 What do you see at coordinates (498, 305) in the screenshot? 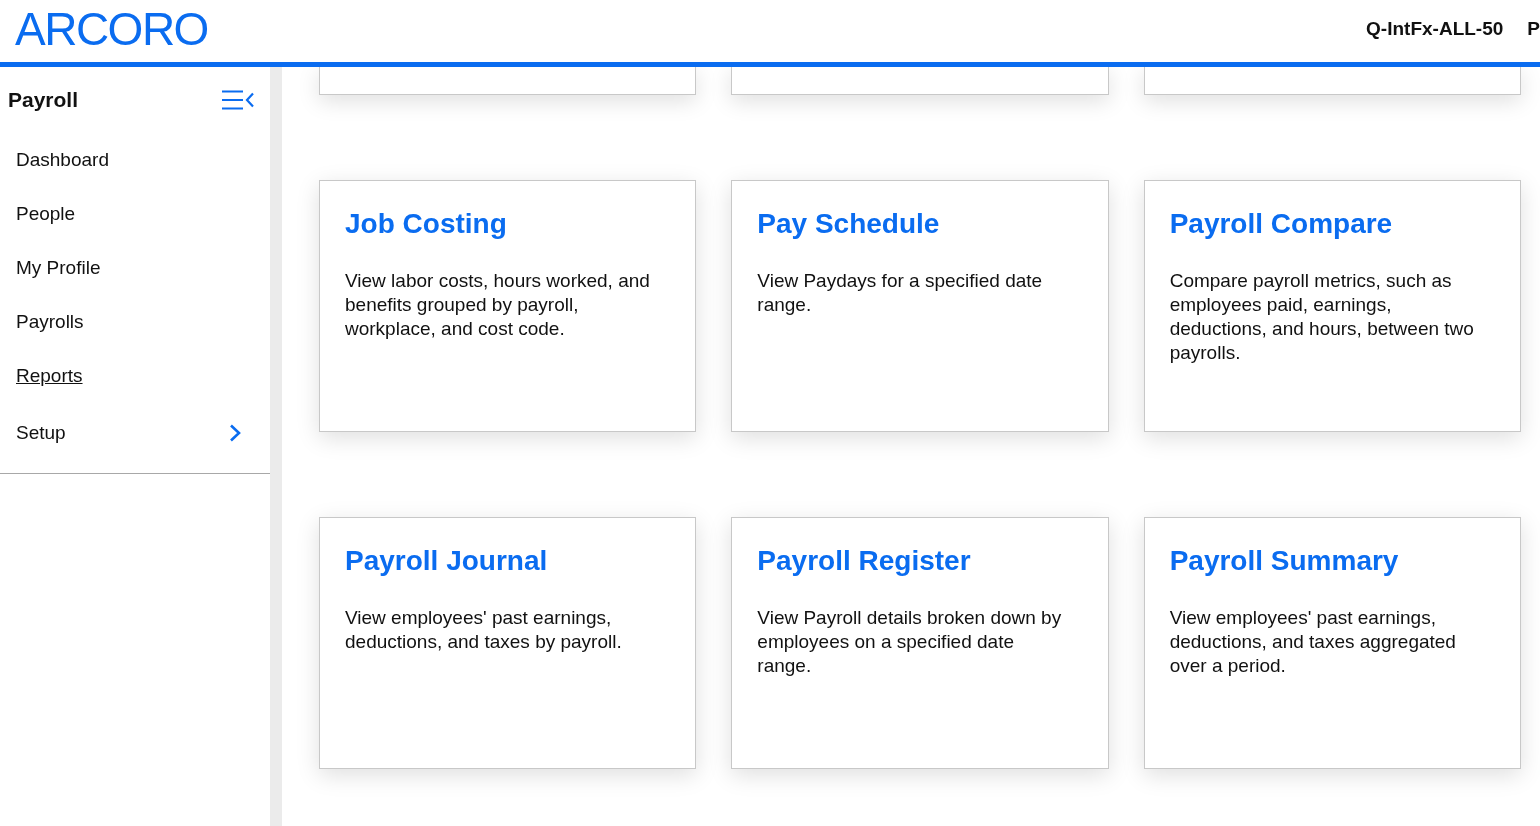
I see `card-description: View labor costs, hours worked, and benefits grouped by payroll, workplace, and cost code.` at bounding box center [498, 305].